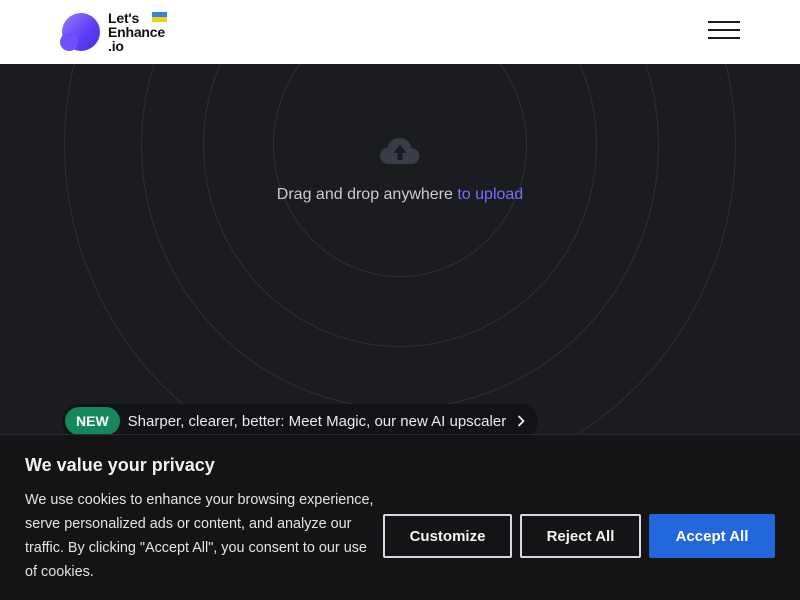 The height and width of the screenshot is (600, 800). I want to click on drop-instructions: Drag and drop anywhere to upload, so click(400, 195).